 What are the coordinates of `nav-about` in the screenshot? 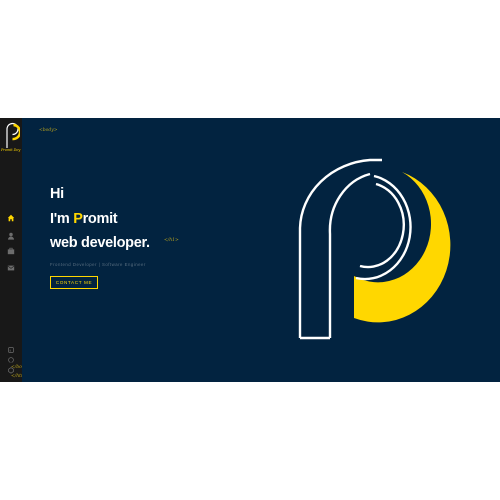 It's located at (11, 236).